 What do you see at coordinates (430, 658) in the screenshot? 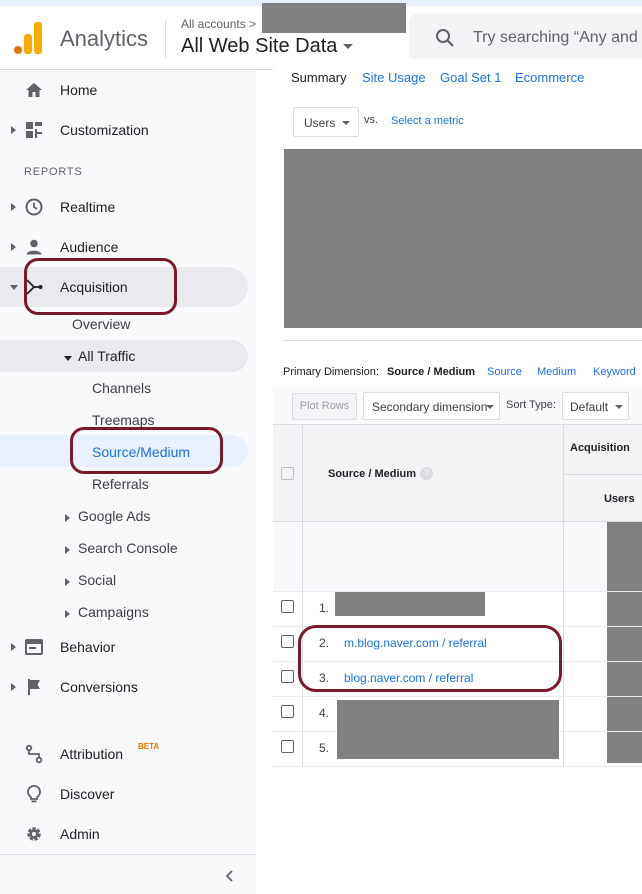
I see `annotation-naver-rows` at bounding box center [430, 658].